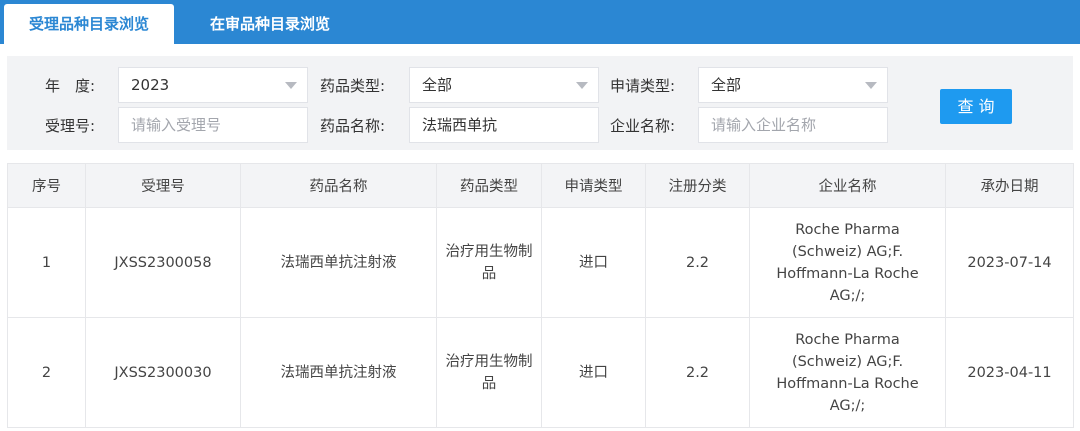 The image size is (1080, 431). I want to click on accept-no-label: 受理号:, so click(70, 126).